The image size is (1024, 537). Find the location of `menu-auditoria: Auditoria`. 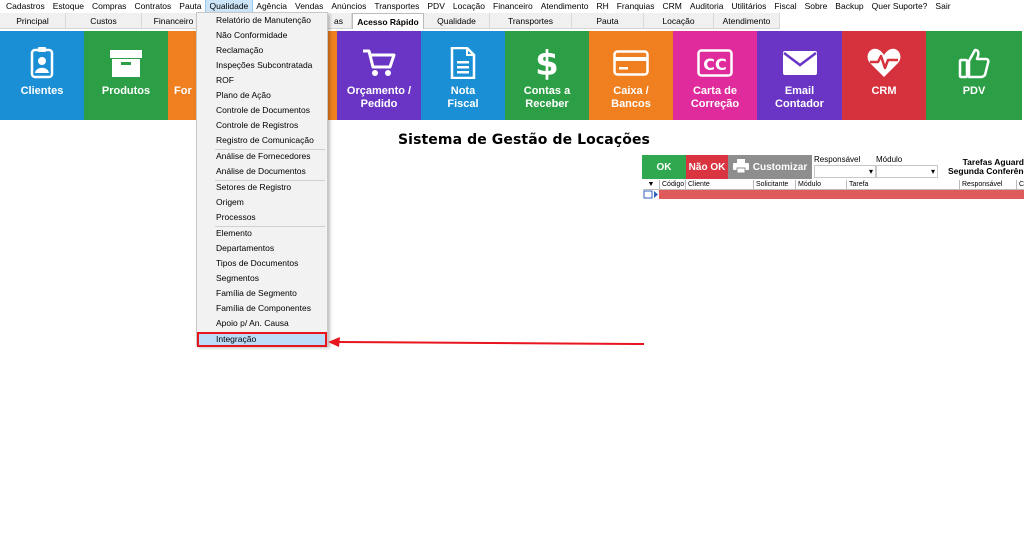

menu-auditoria: Auditoria is located at coordinates (707, 6).